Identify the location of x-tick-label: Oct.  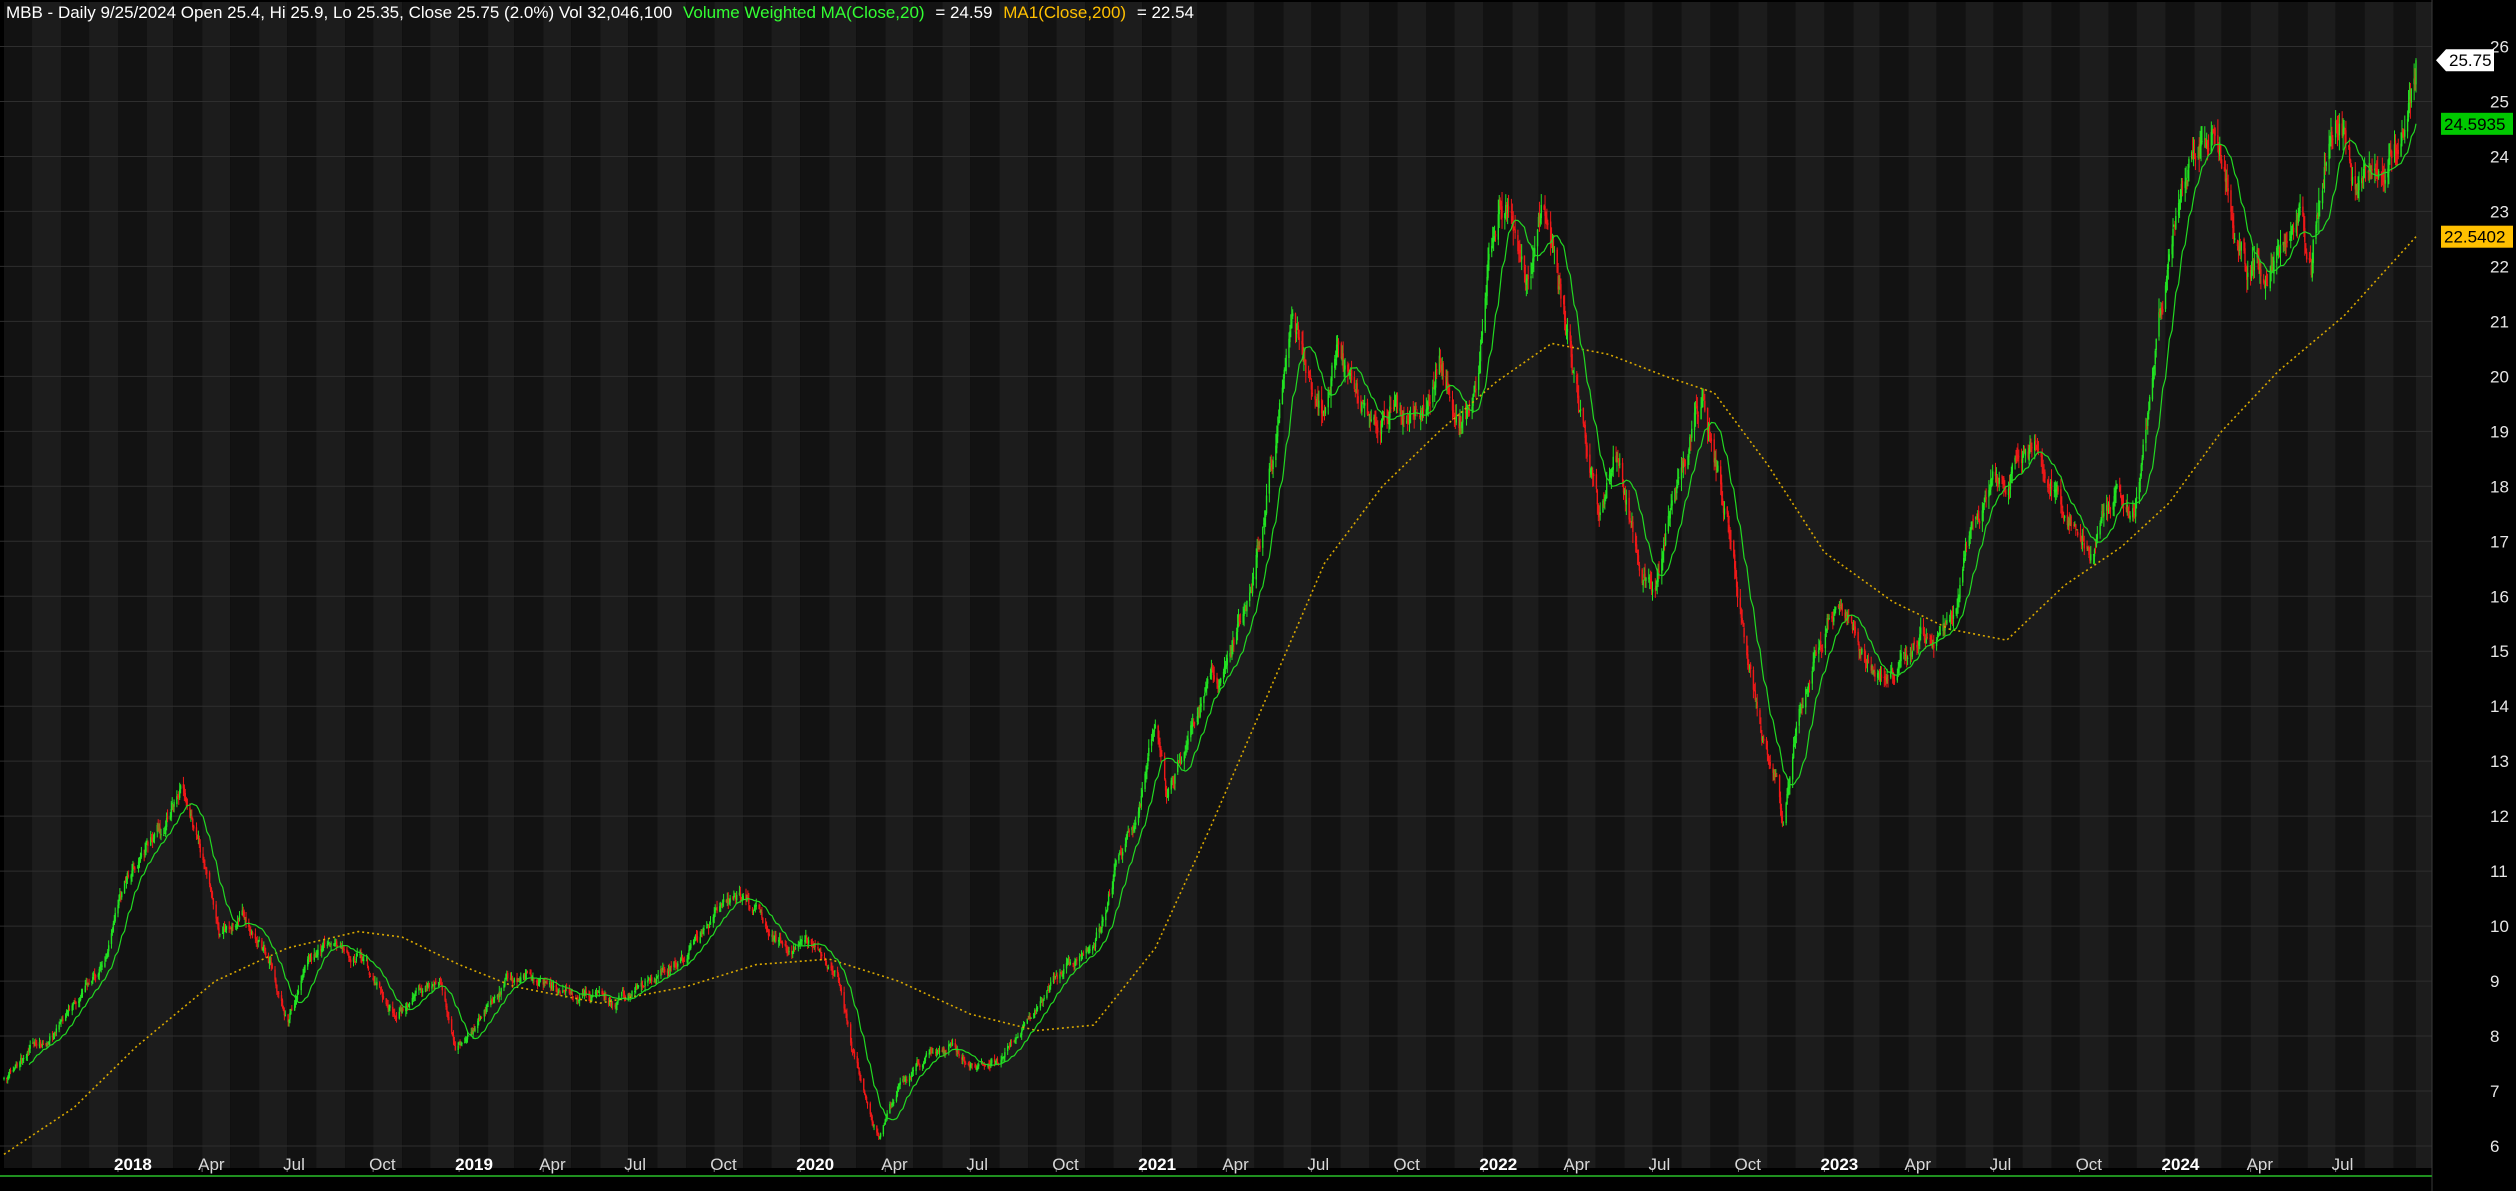
(1065, 1164).